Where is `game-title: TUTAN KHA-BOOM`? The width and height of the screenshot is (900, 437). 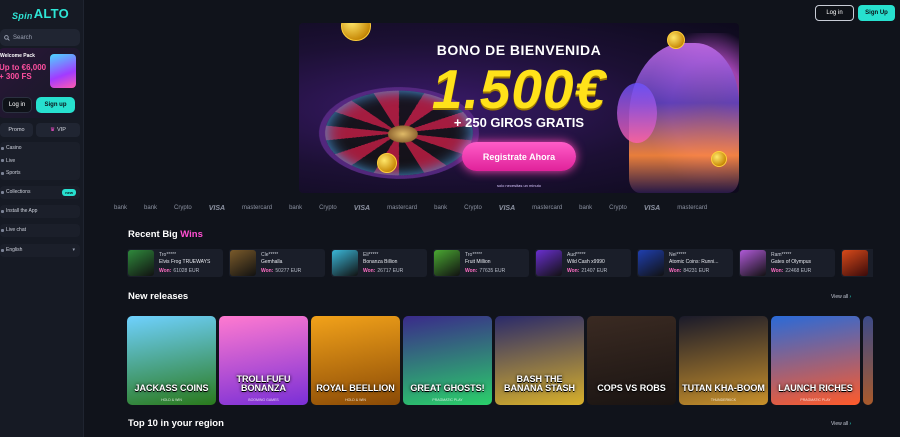 game-title: TUTAN KHA-BOOM is located at coordinates (723, 388).